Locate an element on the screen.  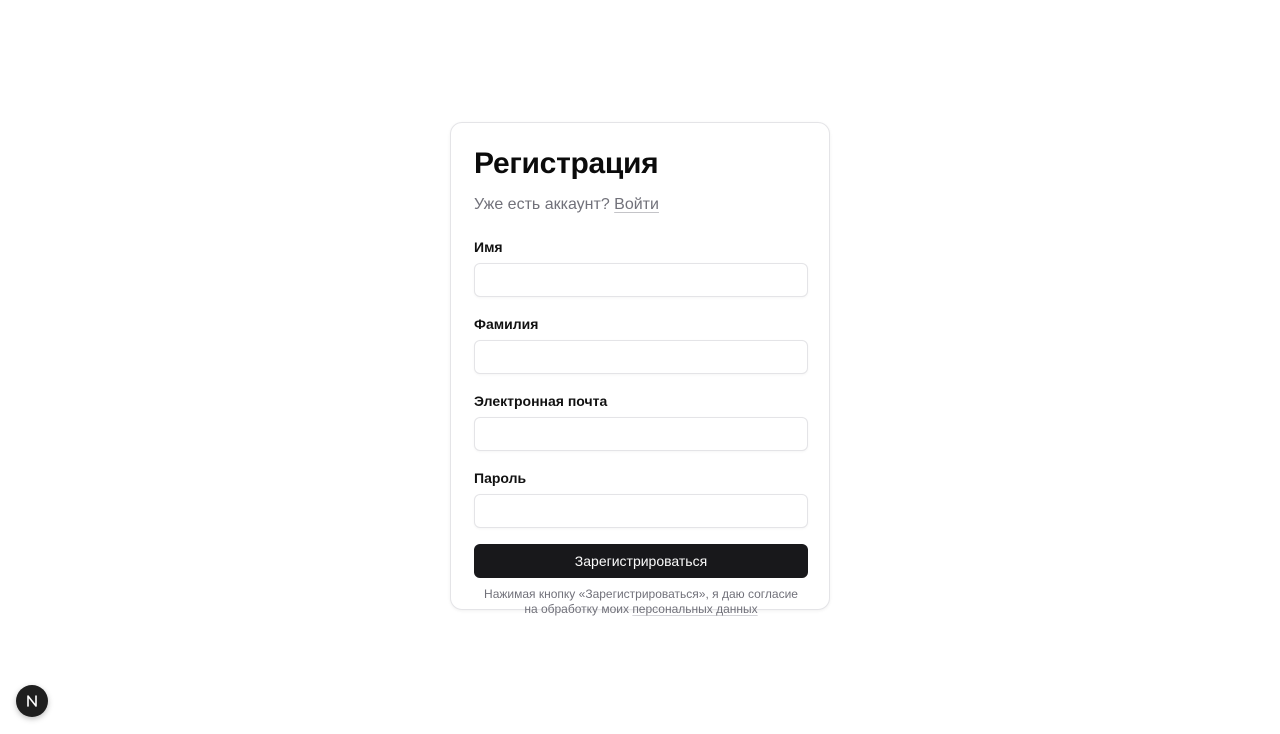
password-field-group: Пароль is located at coordinates (641, 498).